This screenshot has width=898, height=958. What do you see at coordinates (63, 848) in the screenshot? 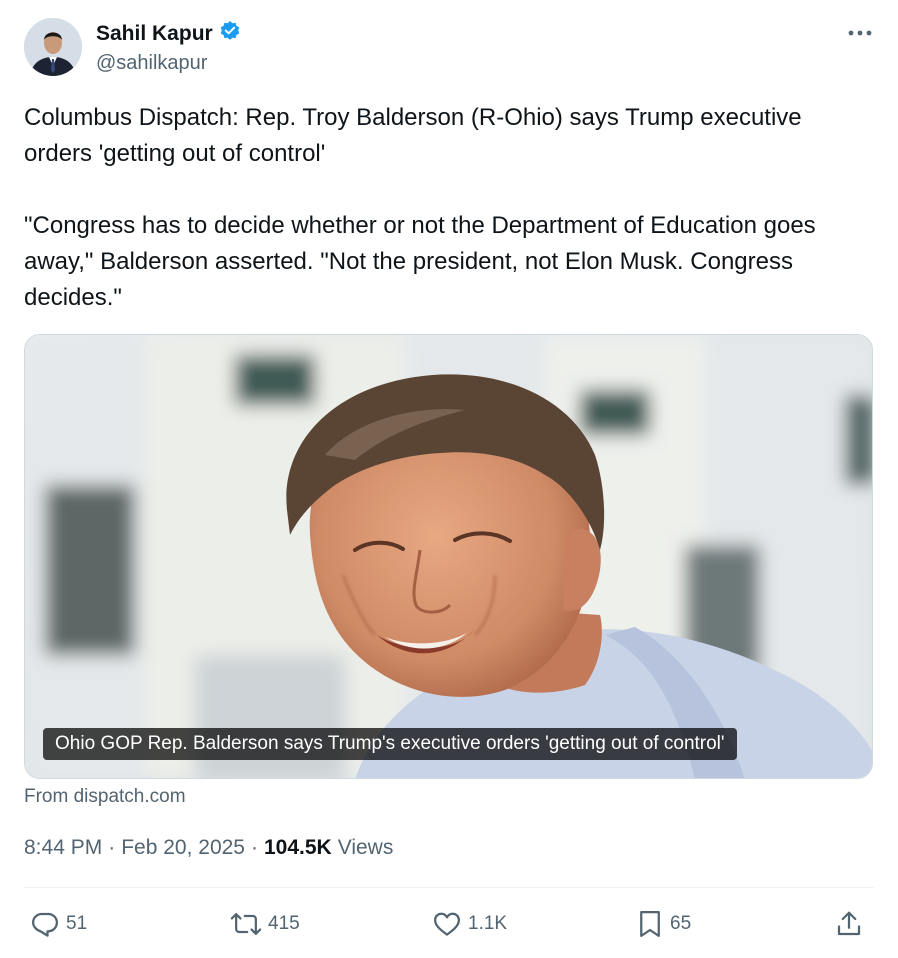
I see `tweet-time: 8:44 PM` at bounding box center [63, 848].